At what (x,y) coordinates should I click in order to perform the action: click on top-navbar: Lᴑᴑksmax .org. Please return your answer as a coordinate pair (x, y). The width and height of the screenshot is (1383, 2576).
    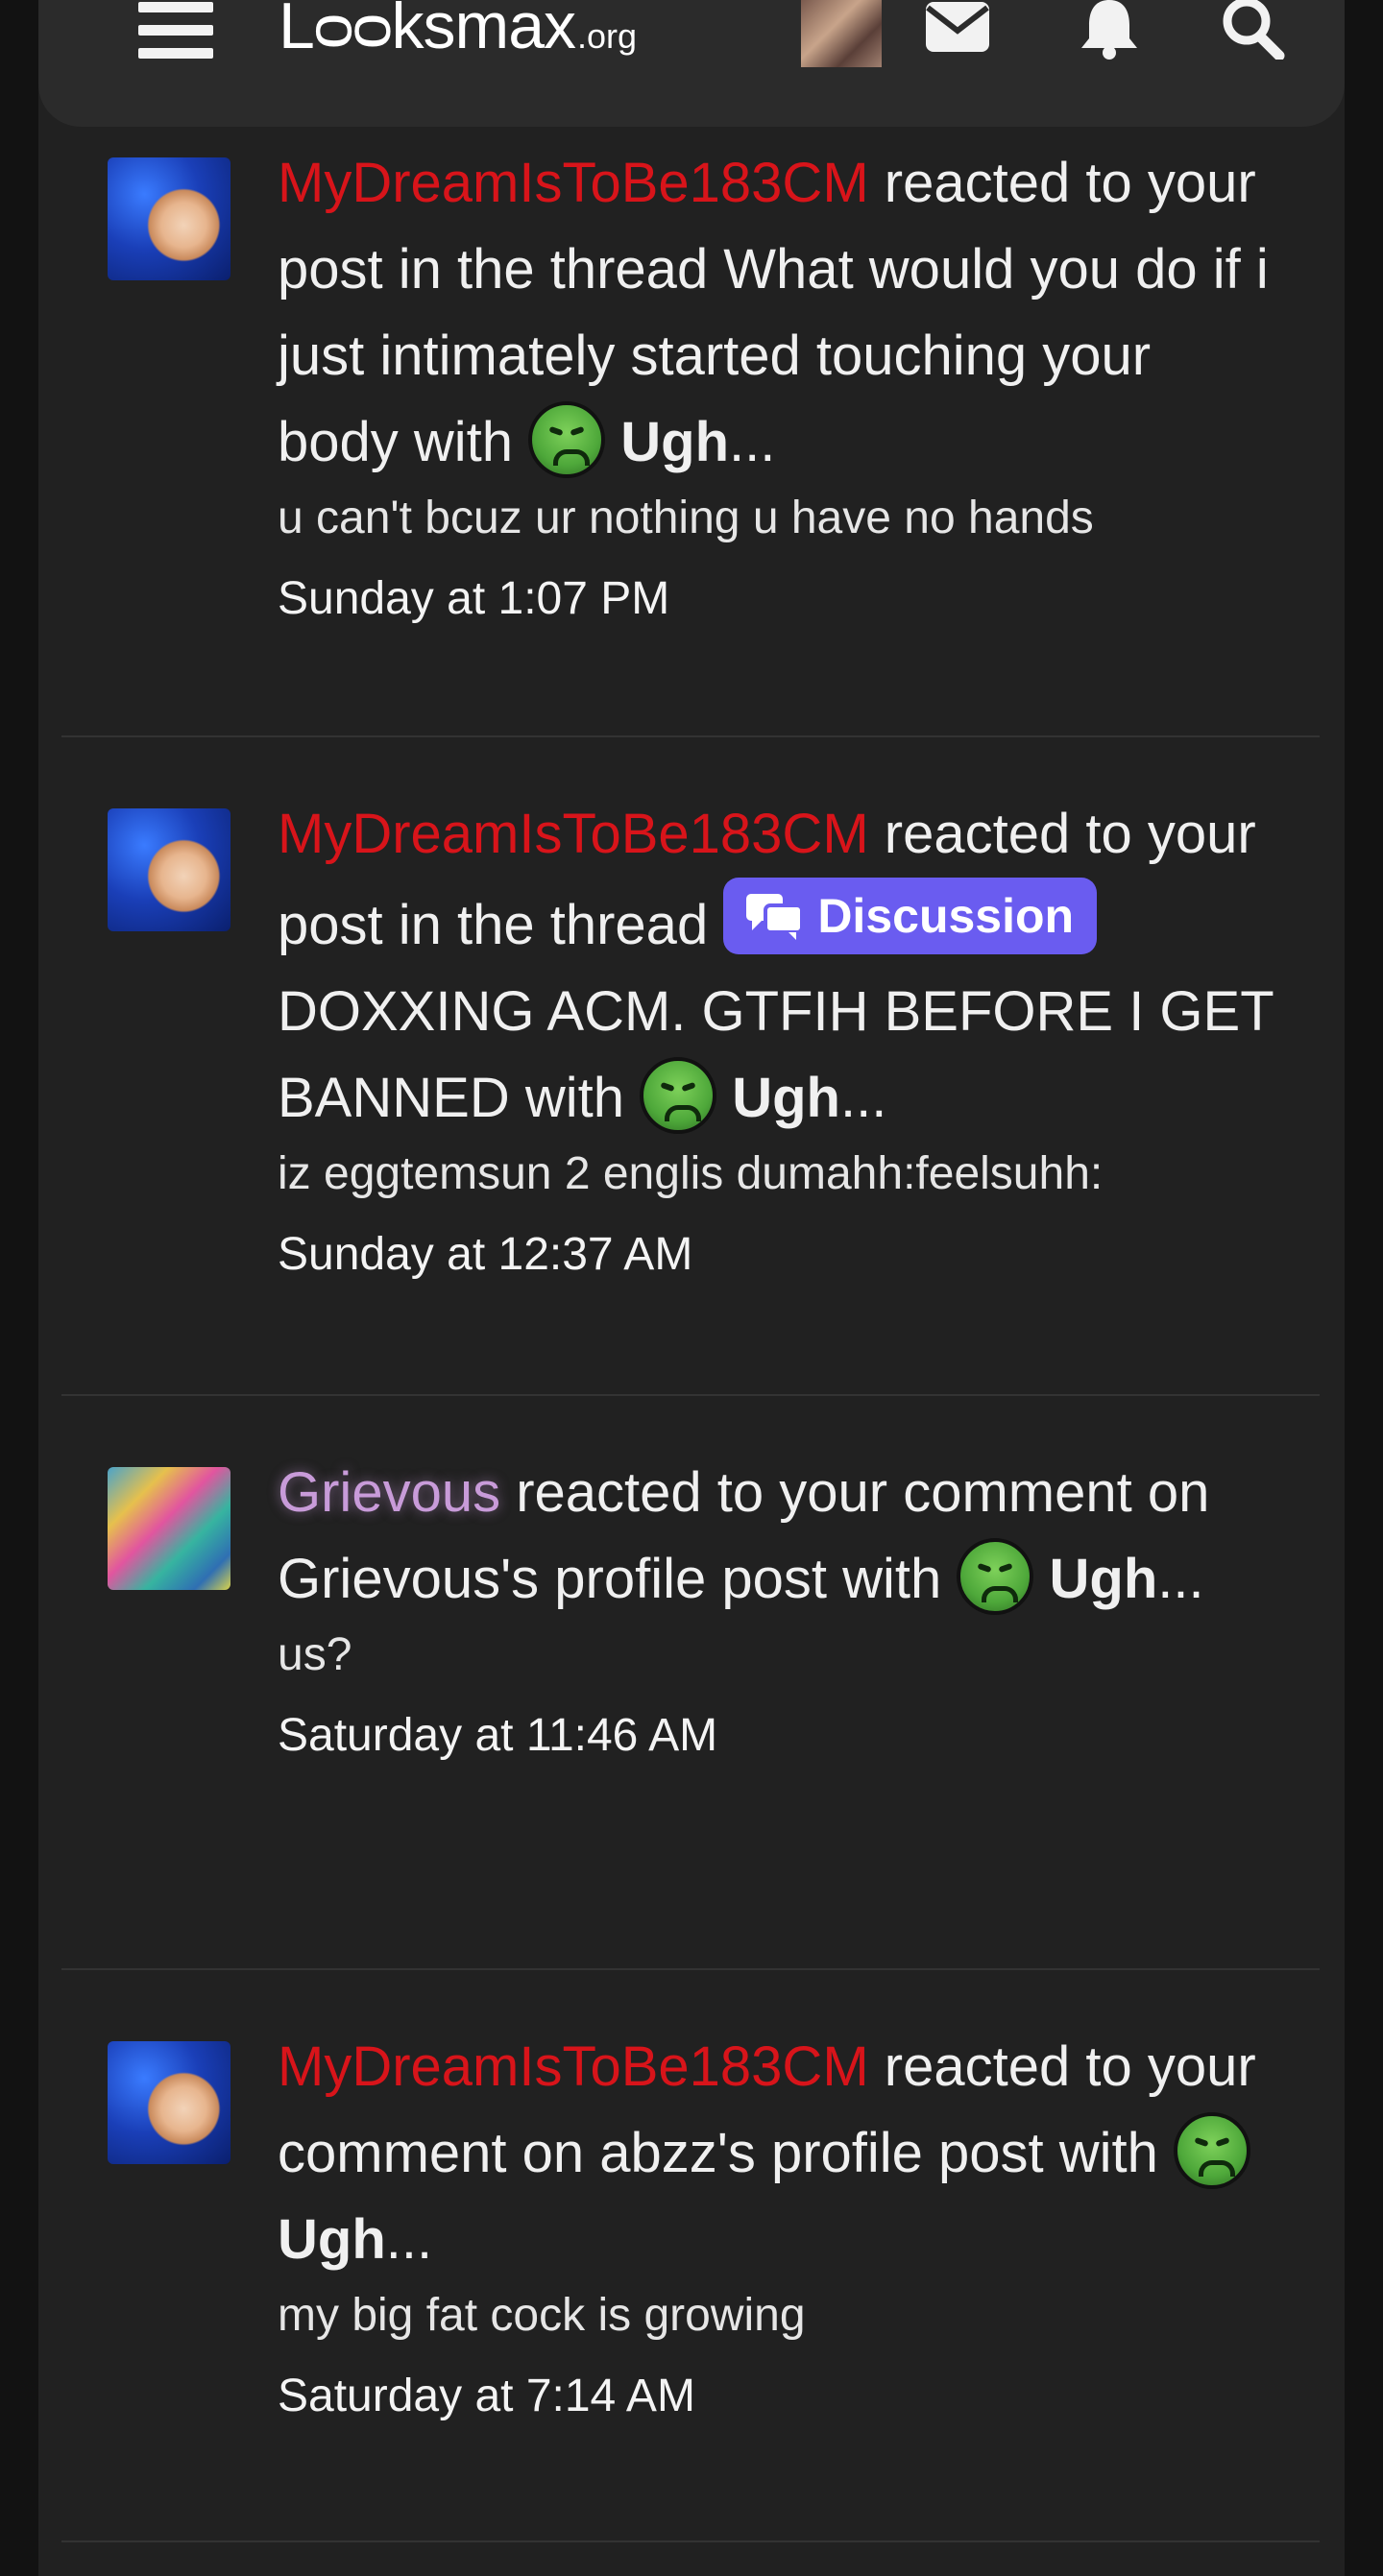
    Looking at the image, I should click on (691, 63).